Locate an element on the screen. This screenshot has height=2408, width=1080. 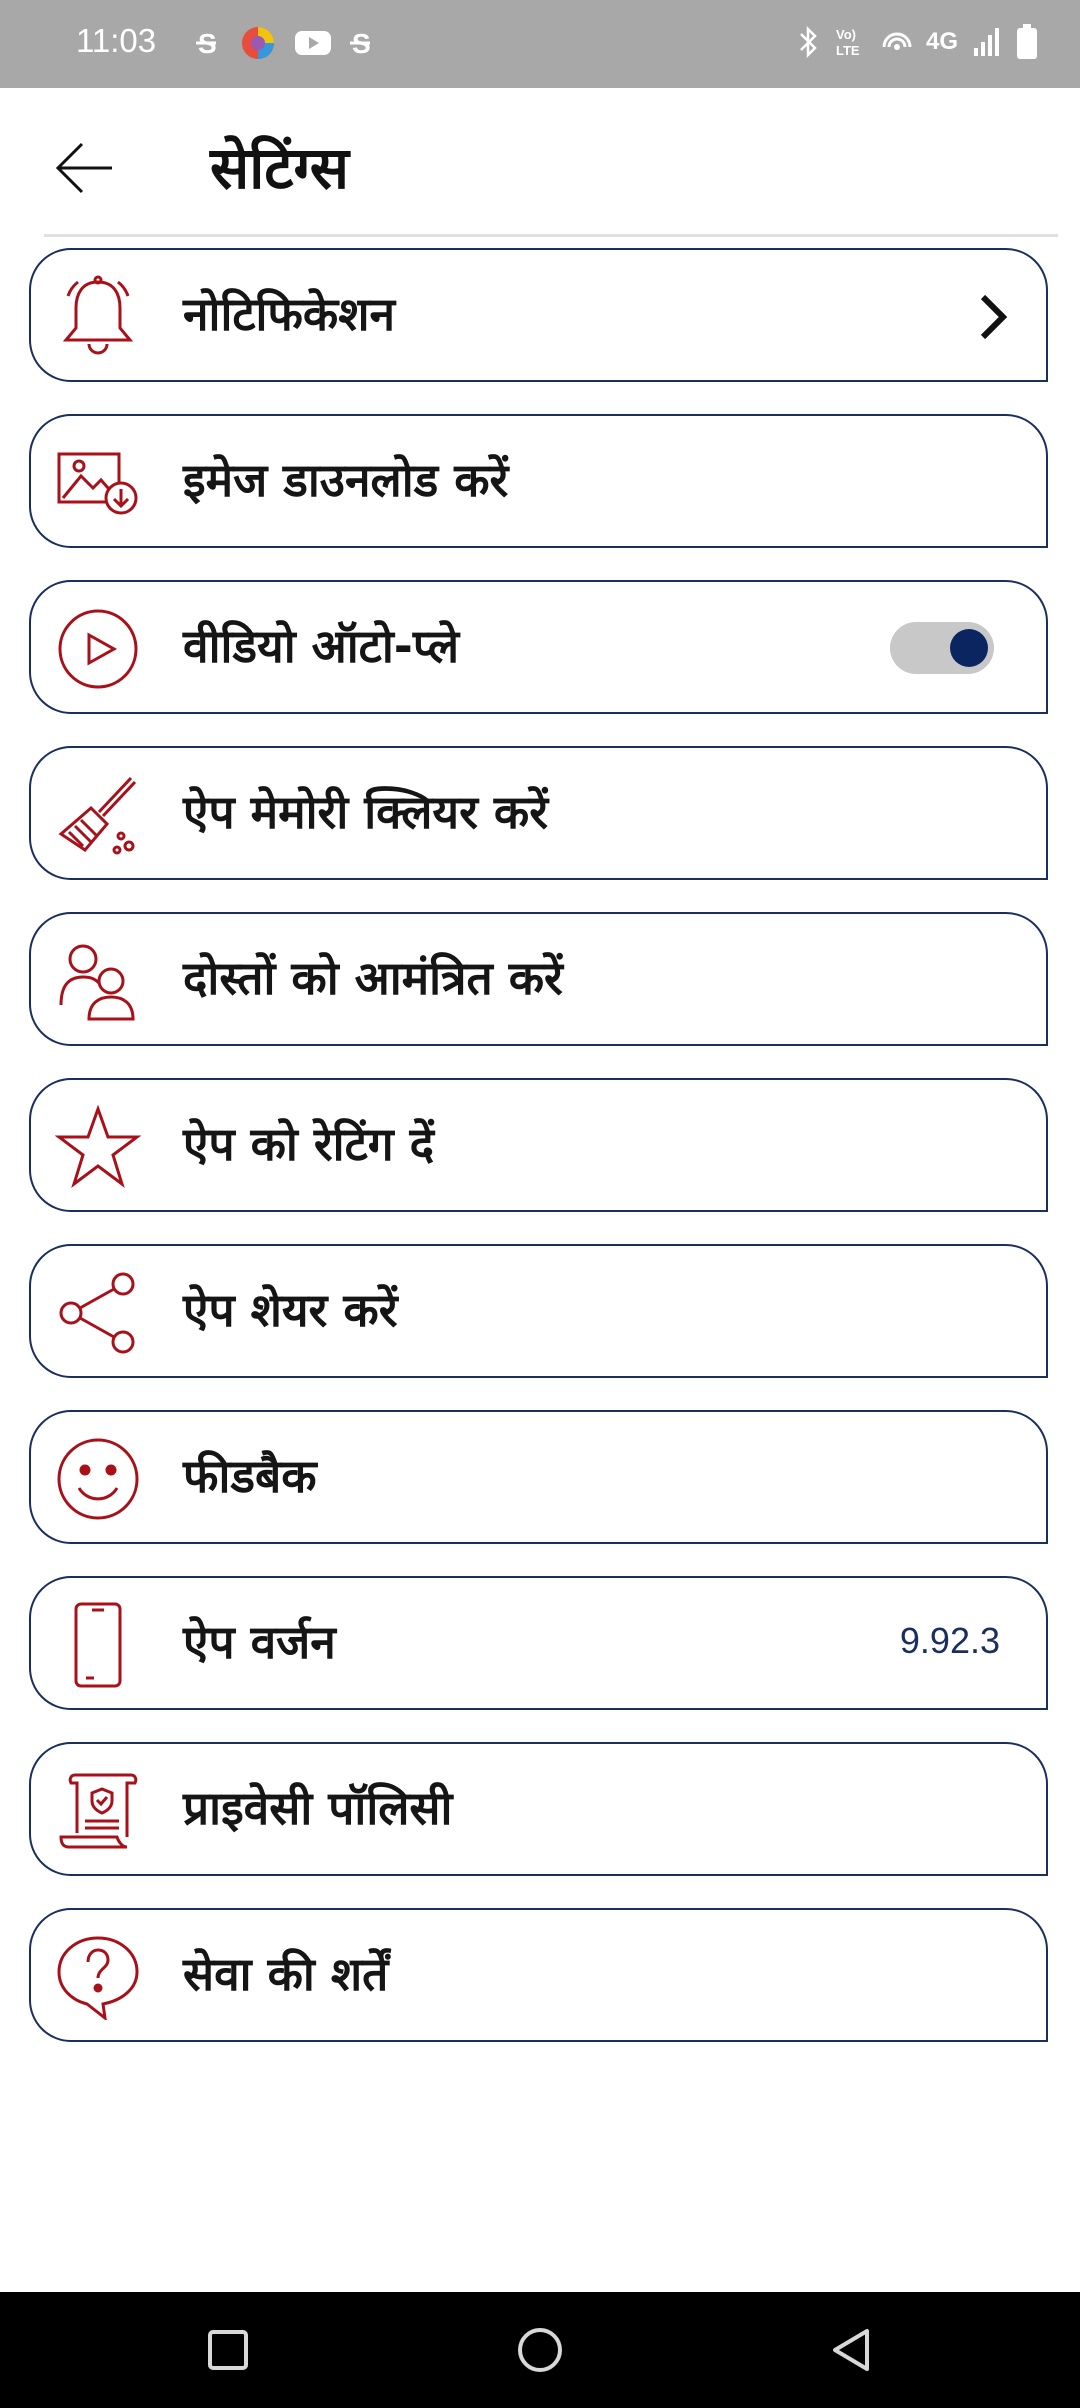
status-system-icons: Vo) LTE 4G is located at coordinates (917, 42).